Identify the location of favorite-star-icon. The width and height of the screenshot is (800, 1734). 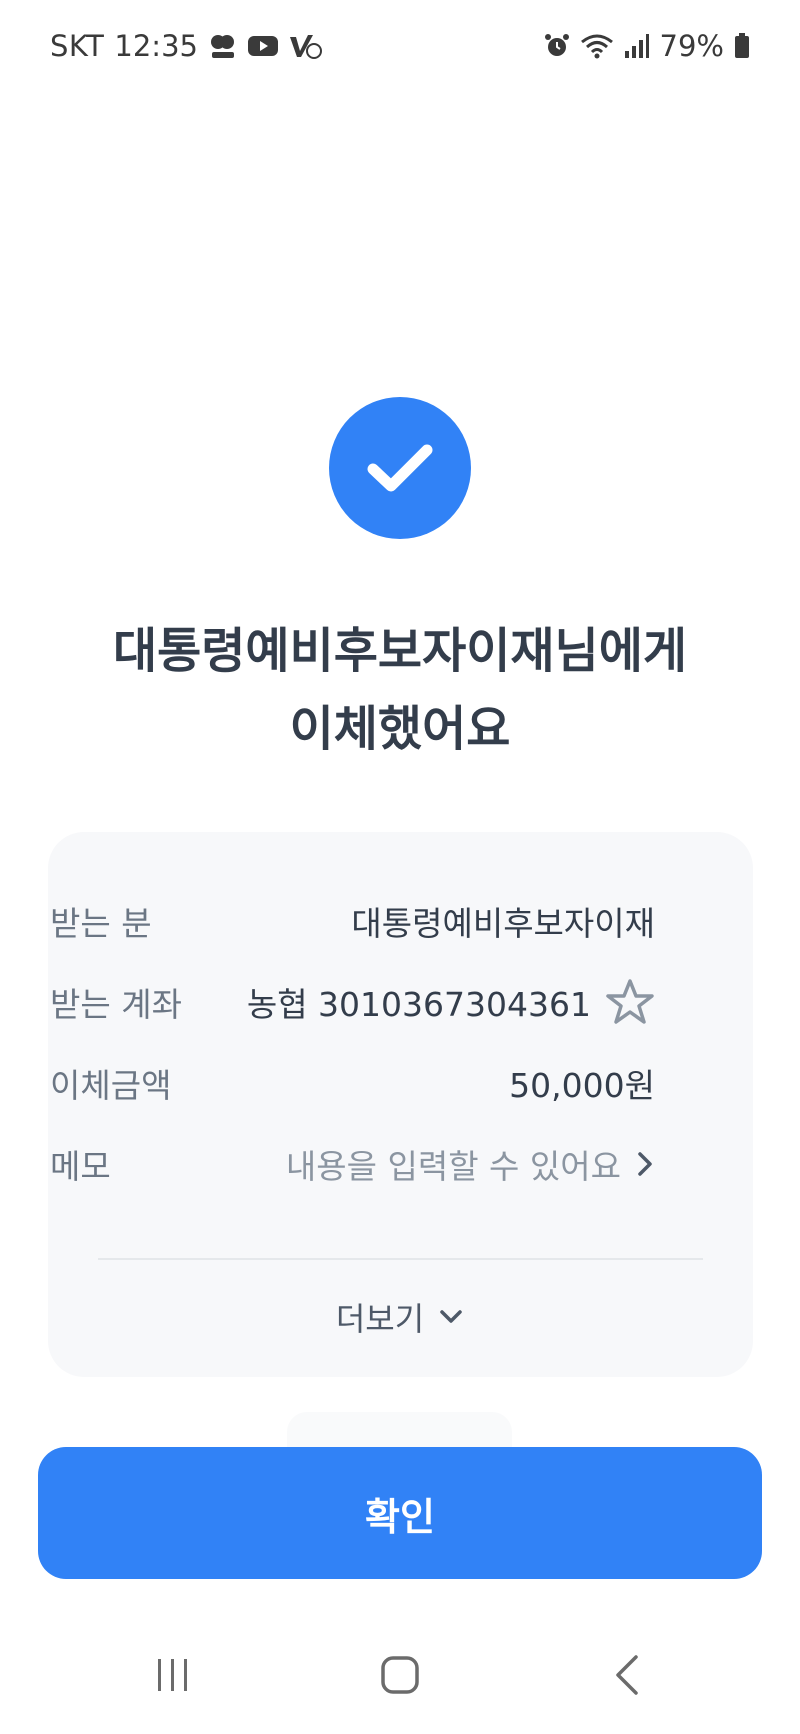
(630, 1002).